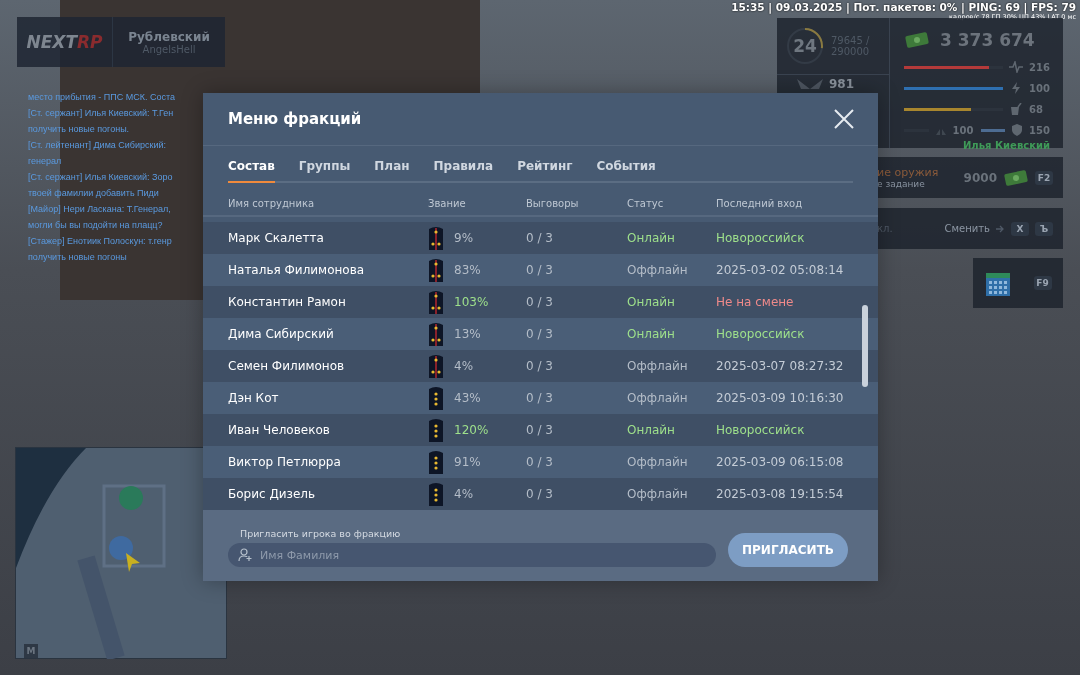  What do you see at coordinates (254, 397) in the screenshot?
I see `member-name: Дэн Кот` at bounding box center [254, 397].